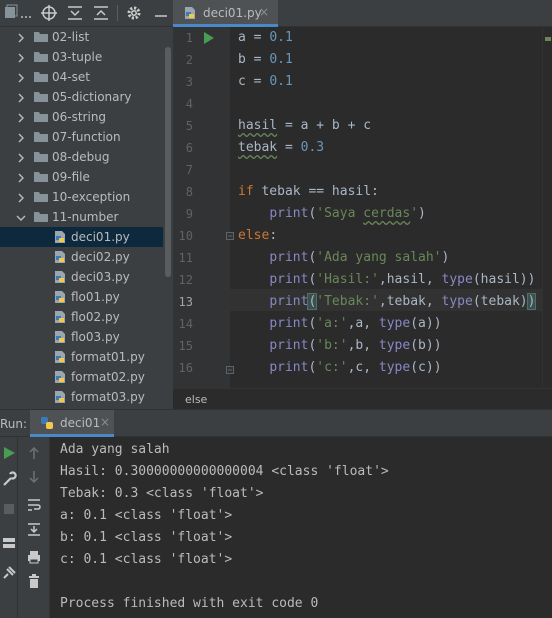 The image size is (552, 618). What do you see at coordinates (34, 477) in the screenshot?
I see `down-arrow-icon` at bounding box center [34, 477].